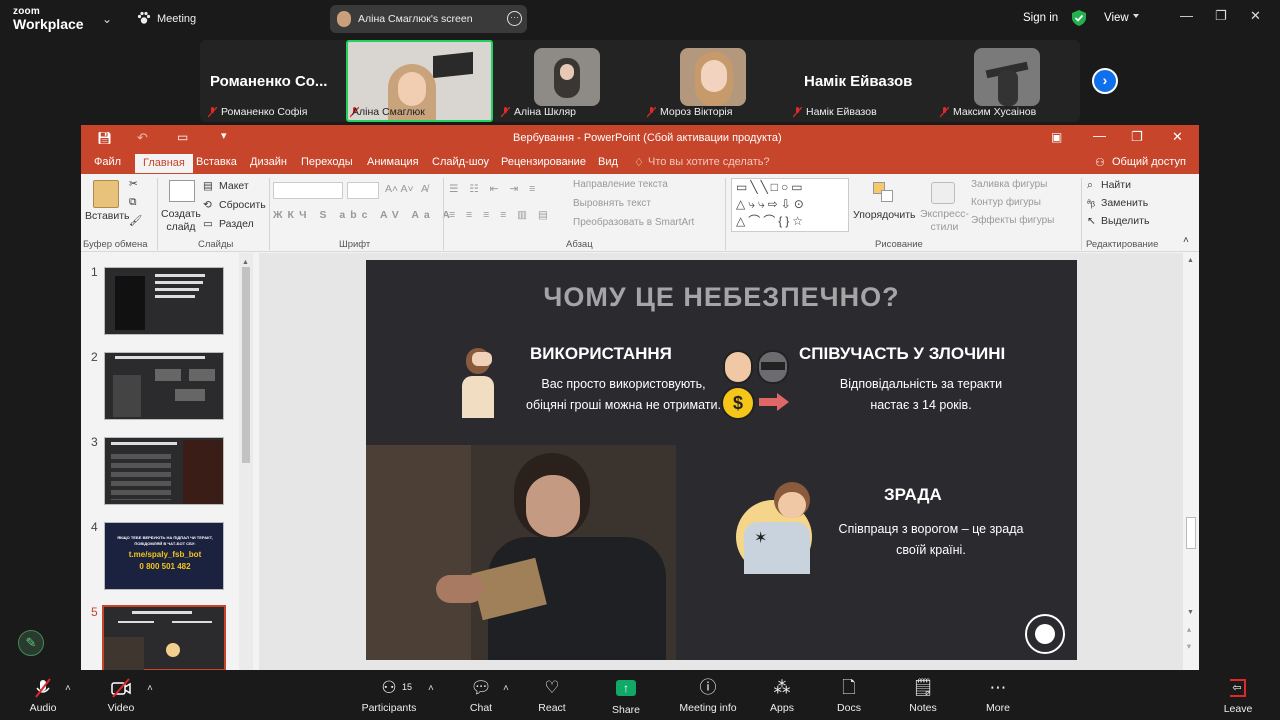  Describe the element at coordinates (902, 353) in the screenshot. I see `block-heading: СПІВУЧАСТЬ У ЗЛОЧИНІ` at that location.